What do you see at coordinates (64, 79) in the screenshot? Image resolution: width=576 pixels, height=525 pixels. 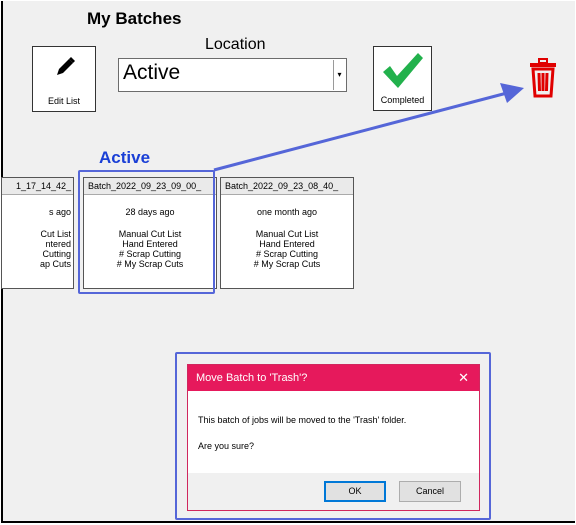 I see `edit-list-button: Edit List` at bounding box center [64, 79].